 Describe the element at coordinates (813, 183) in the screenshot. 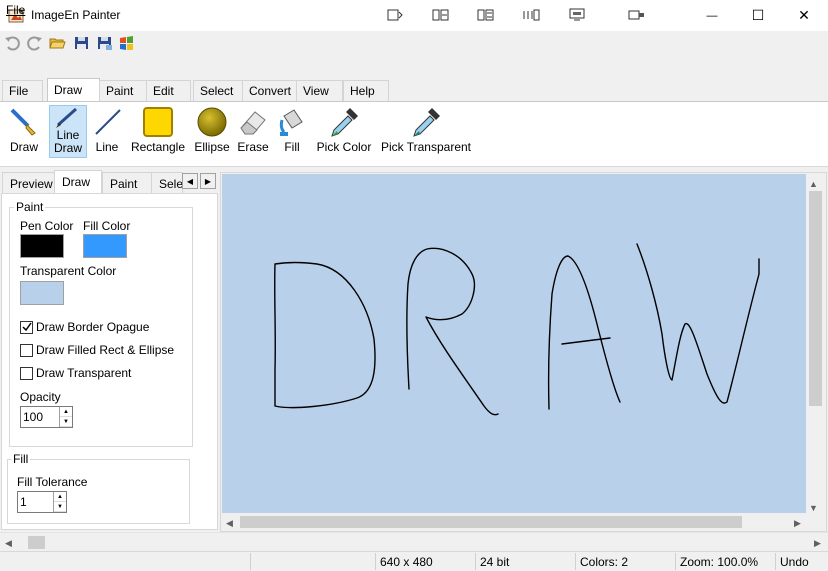

I see `scroll-up-icon: ▲` at that location.